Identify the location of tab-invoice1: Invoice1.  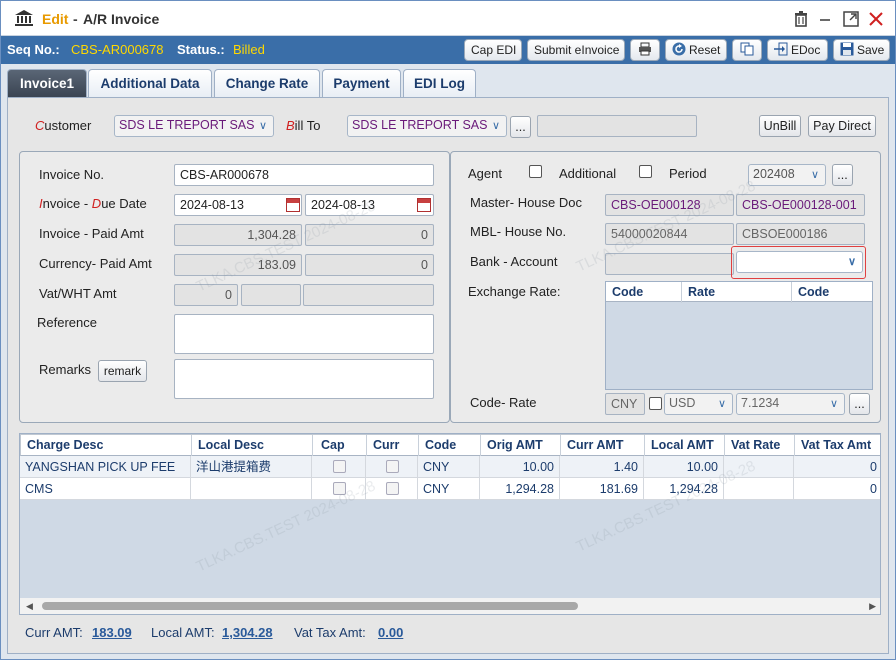
(47, 83).